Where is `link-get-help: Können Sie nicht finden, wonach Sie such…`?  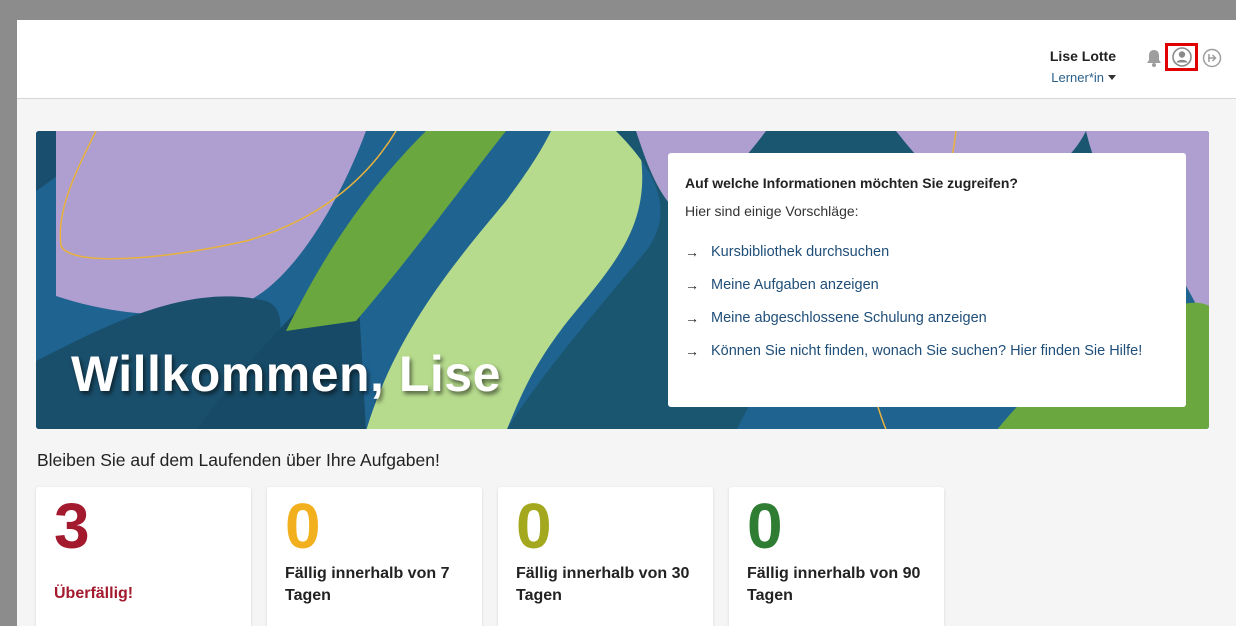 link-get-help: Können Sie nicht finden, wonach Sie such… is located at coordinates (926, 351).